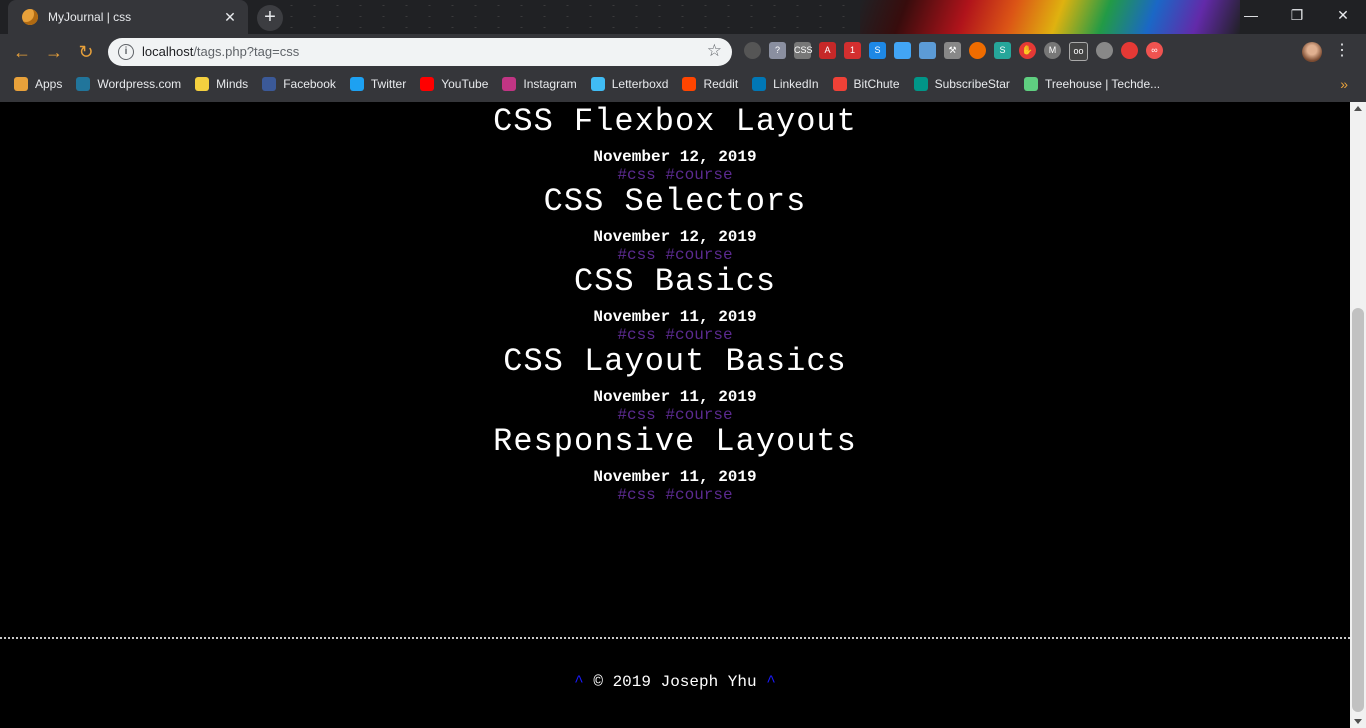 The image size is (1366, 728). What do you see at coordinates (629, 84) in the screenshot?
I see `bookmark-item: Letterboxd` at bounding box center [629, 84].